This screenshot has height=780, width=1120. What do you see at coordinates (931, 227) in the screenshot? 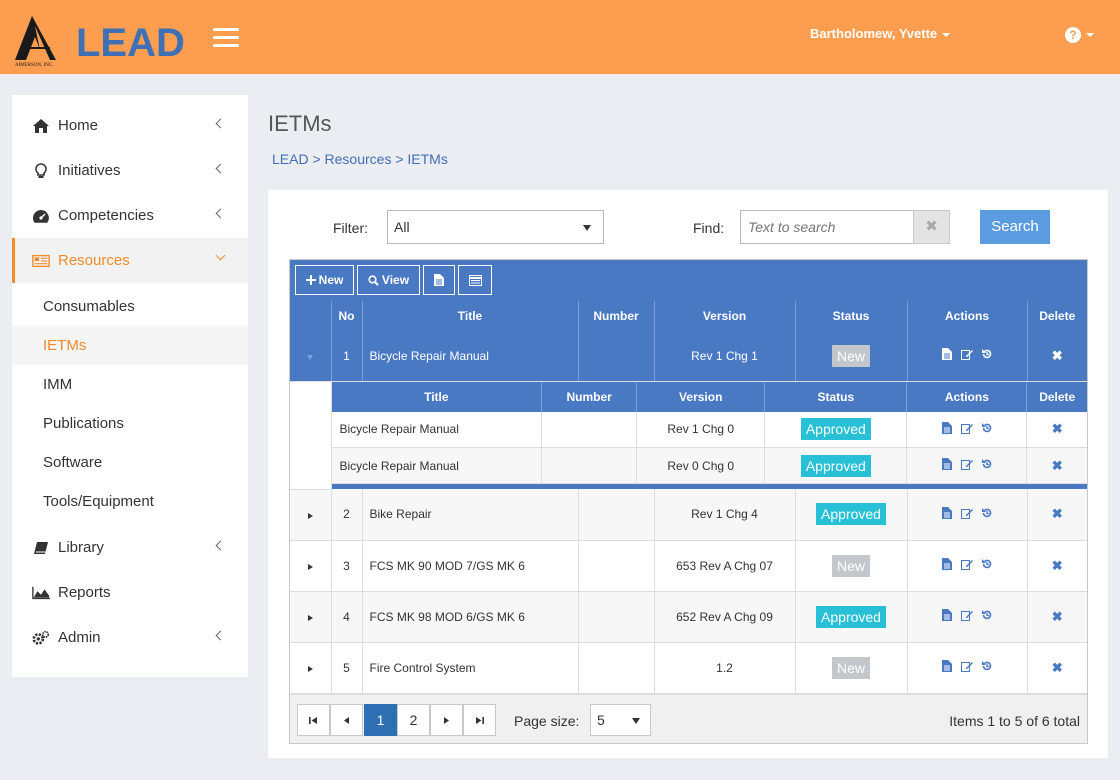
I see `clear-search-button: ✖` at bounding box center [931, 227].